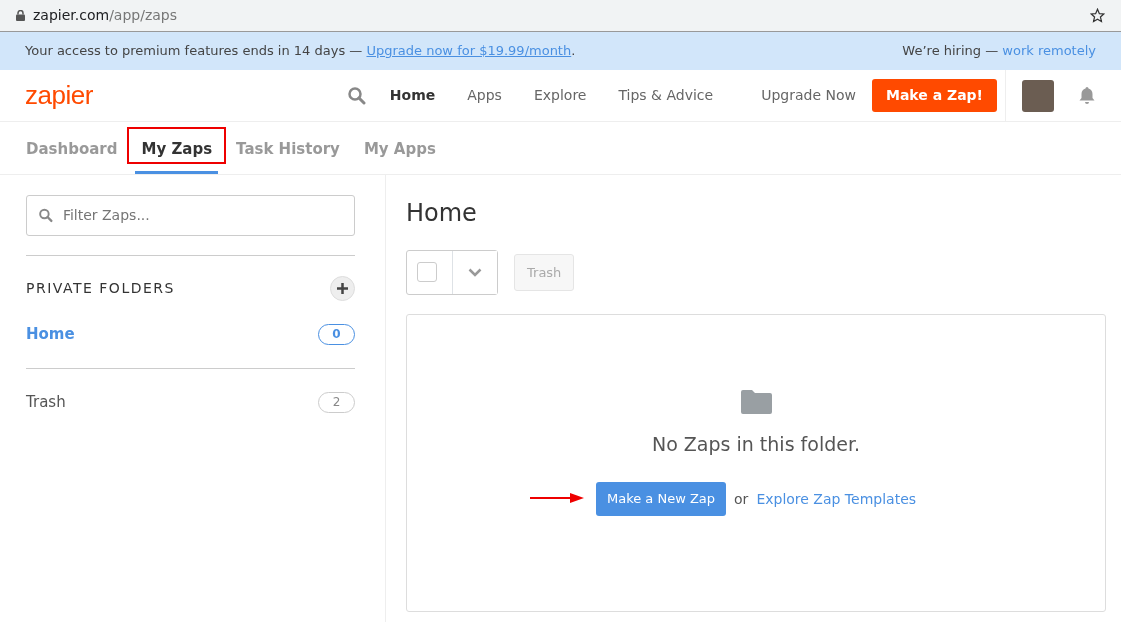  I want to click on folder-link: Trash, so click(46, 402).